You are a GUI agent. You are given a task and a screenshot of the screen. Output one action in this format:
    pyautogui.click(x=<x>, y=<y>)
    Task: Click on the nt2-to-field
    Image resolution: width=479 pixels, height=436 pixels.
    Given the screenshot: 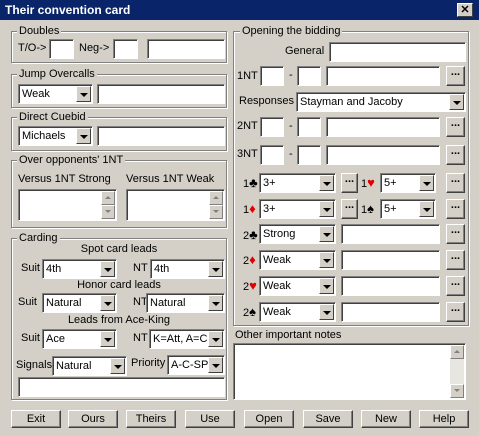 What is the action you would take?
    pyautogui.click(x=309, y=127)
    